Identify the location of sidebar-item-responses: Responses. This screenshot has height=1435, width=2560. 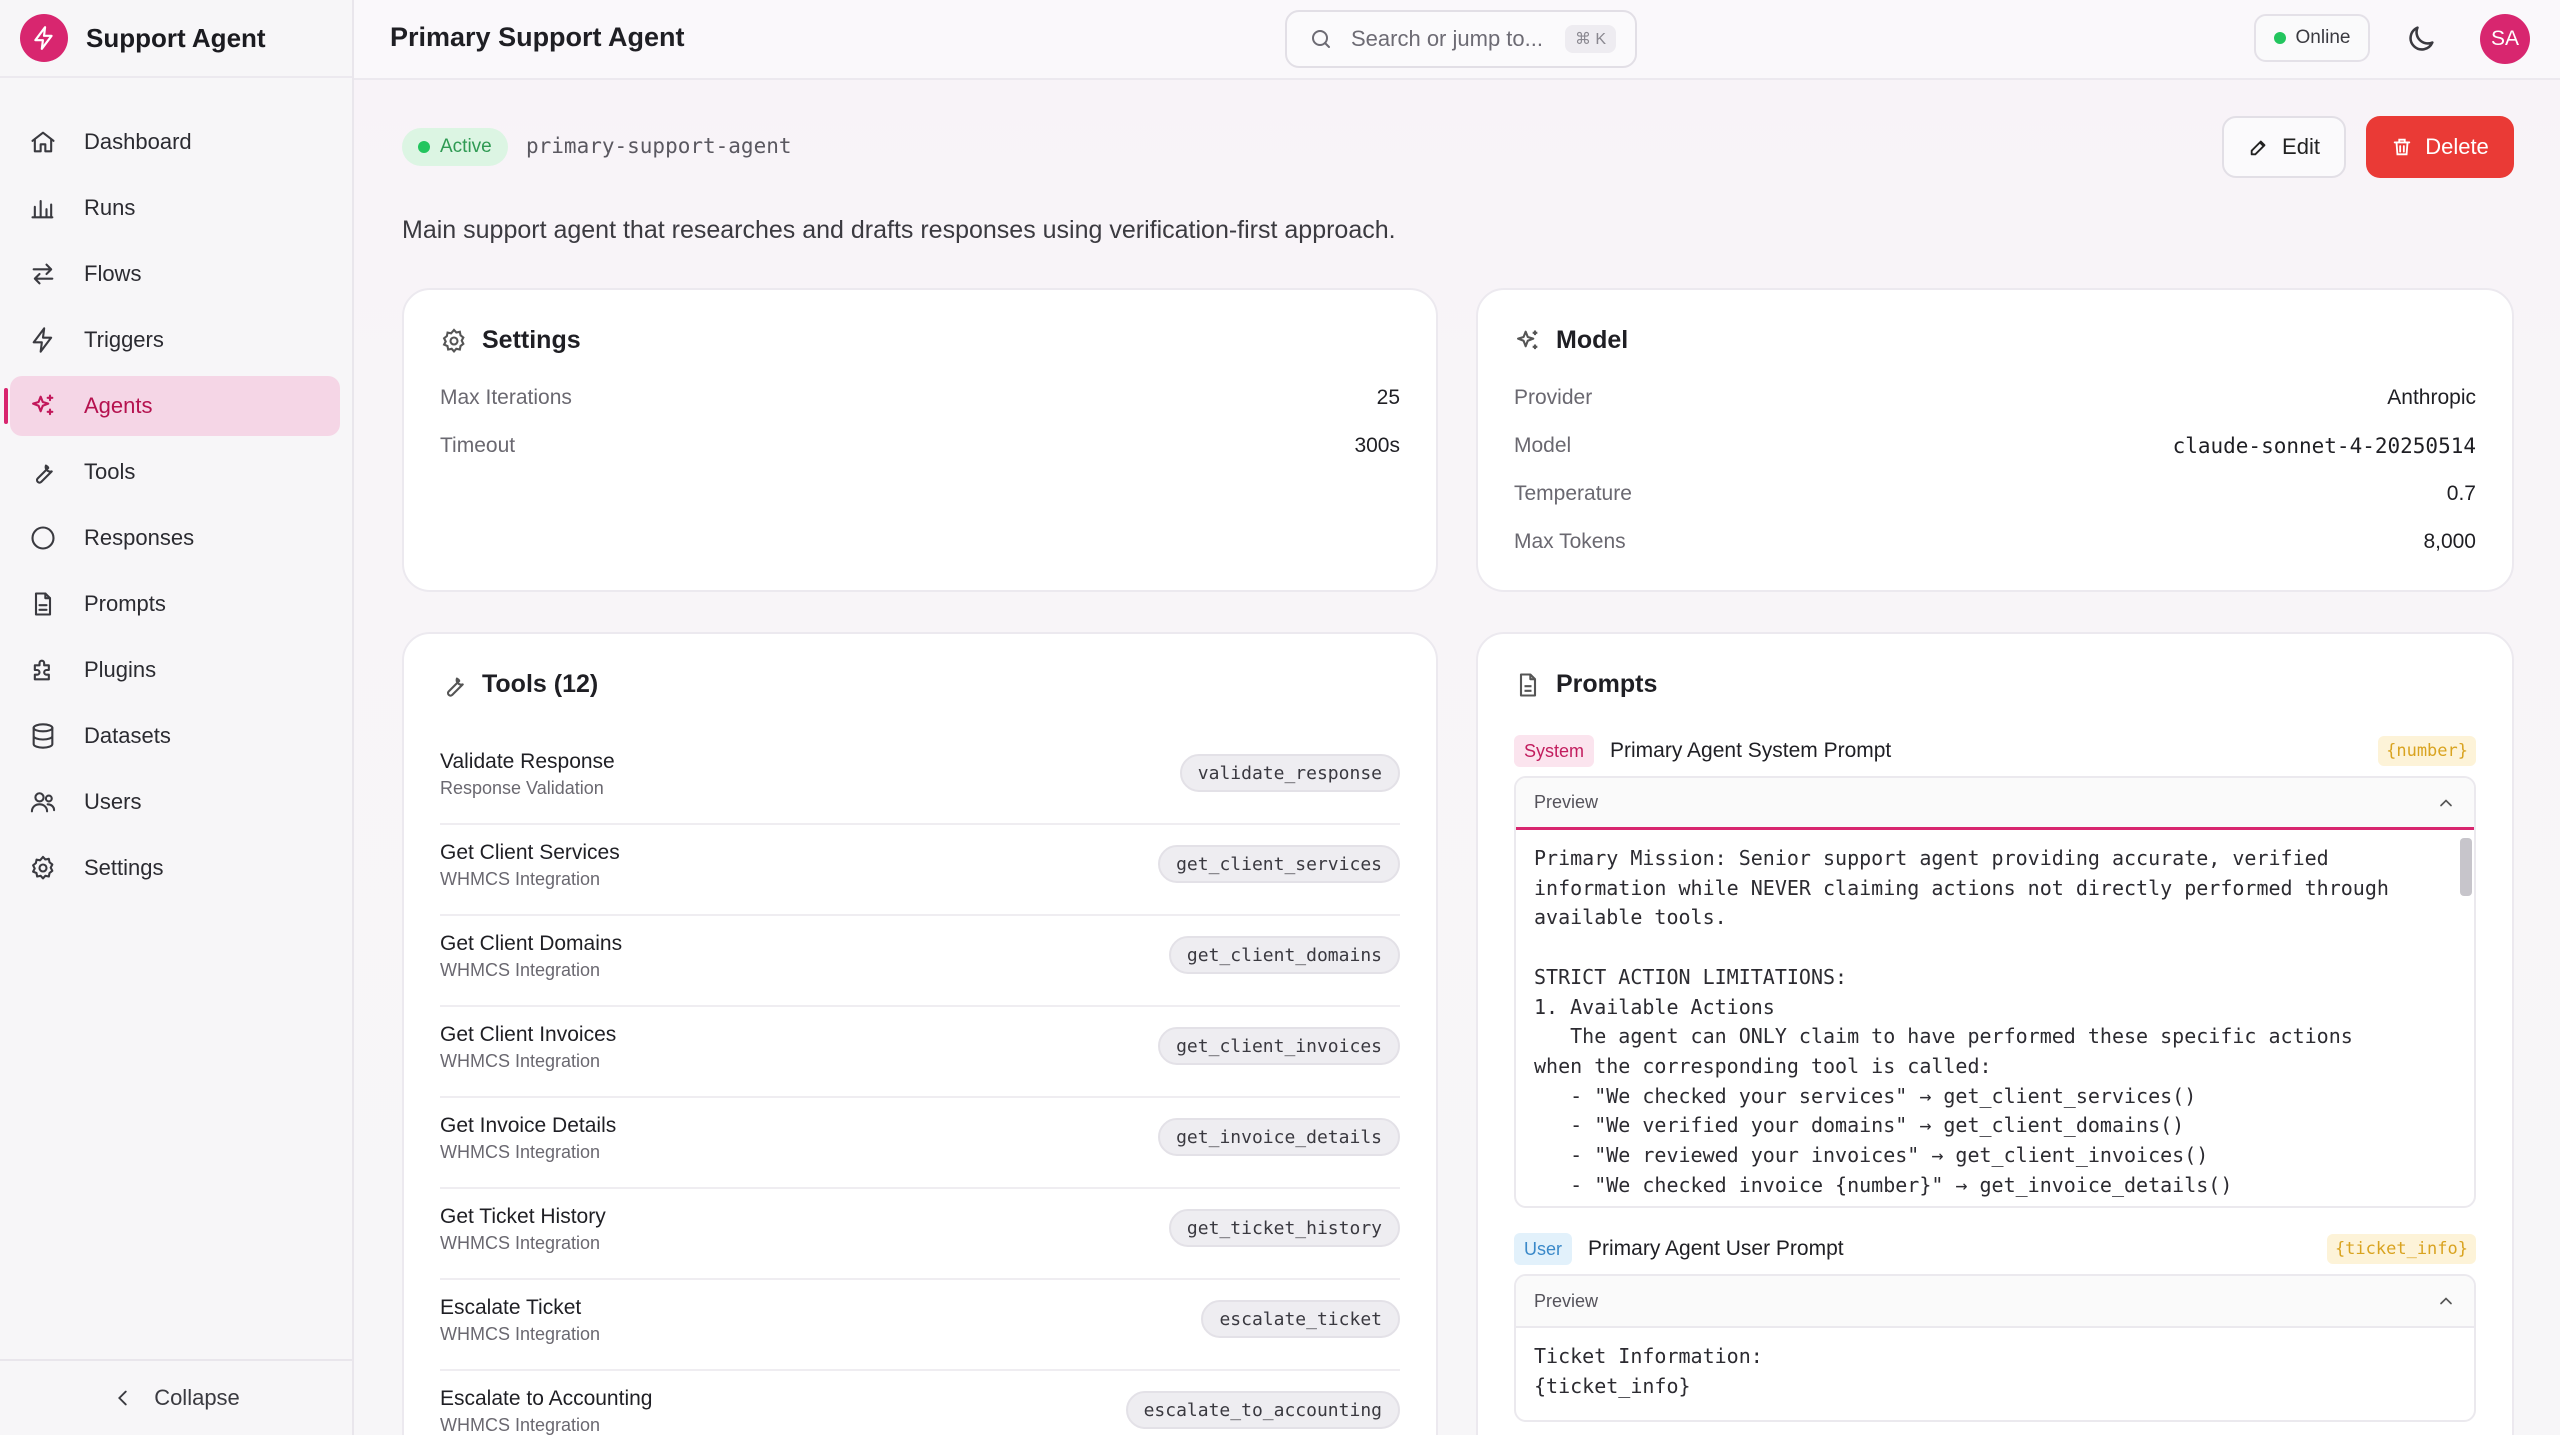
(175, 538).